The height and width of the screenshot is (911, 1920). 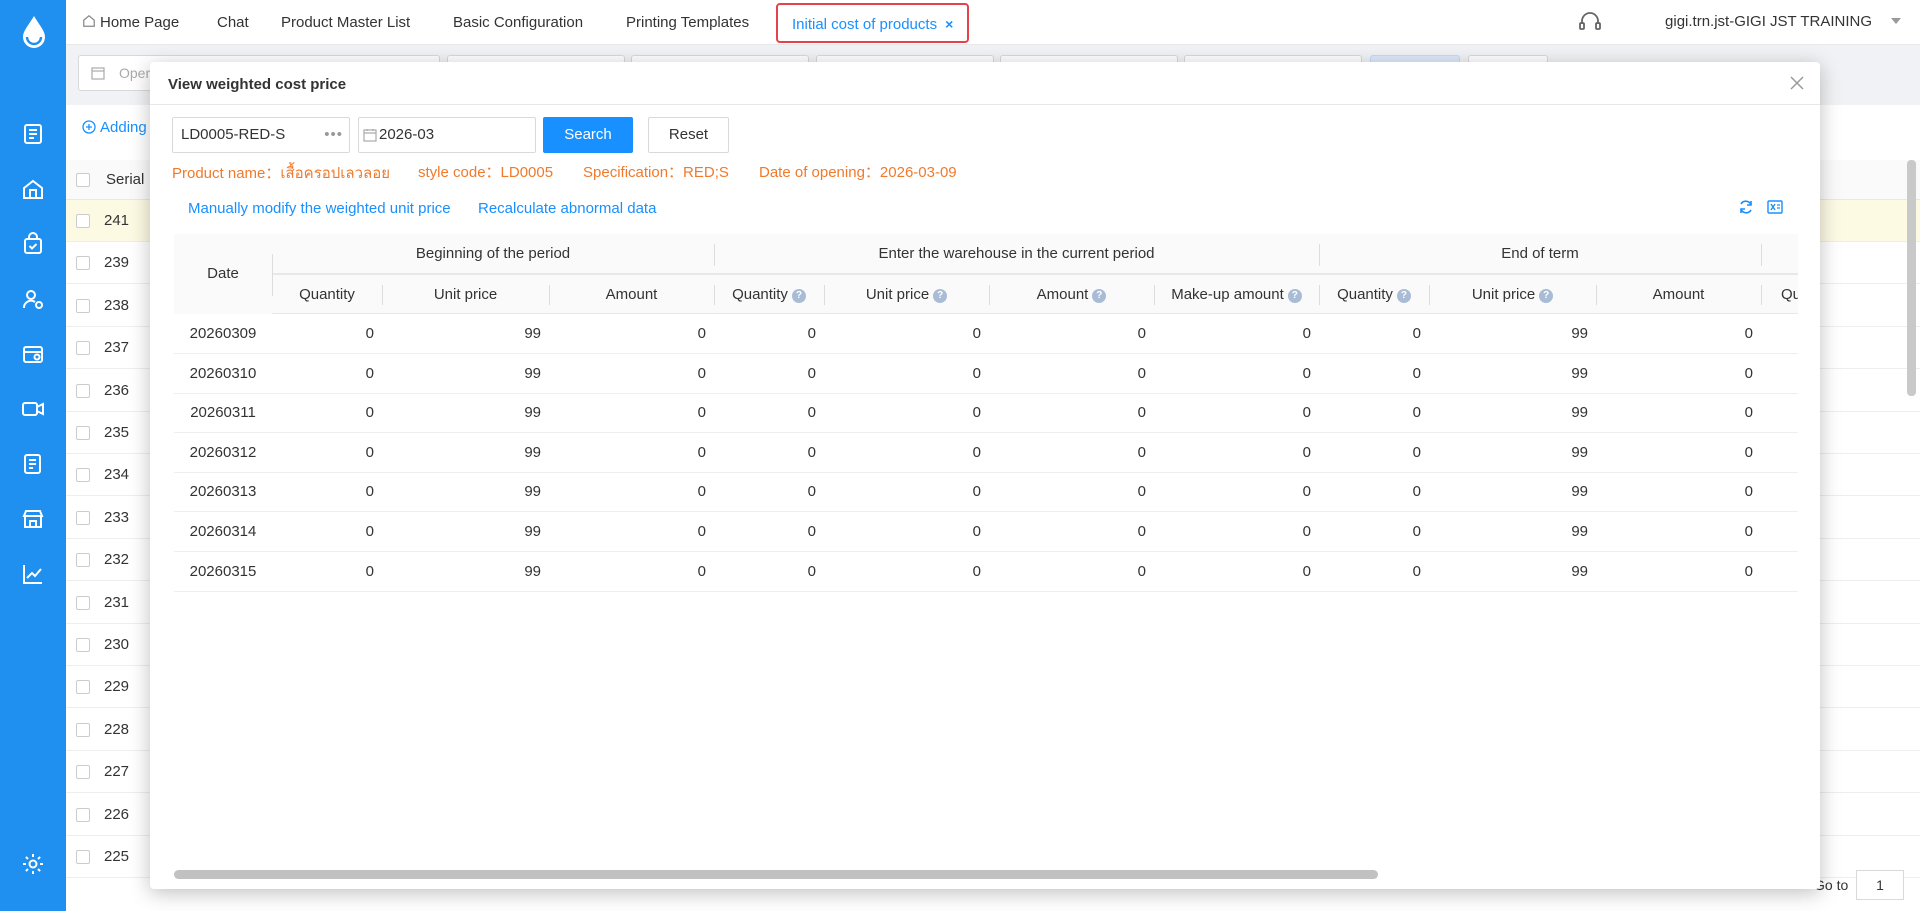 What do you see at coordinates (486, 172) in the screenshot?
I see `style-code-info: style code：LD0005` at bounding box center [486, 172].